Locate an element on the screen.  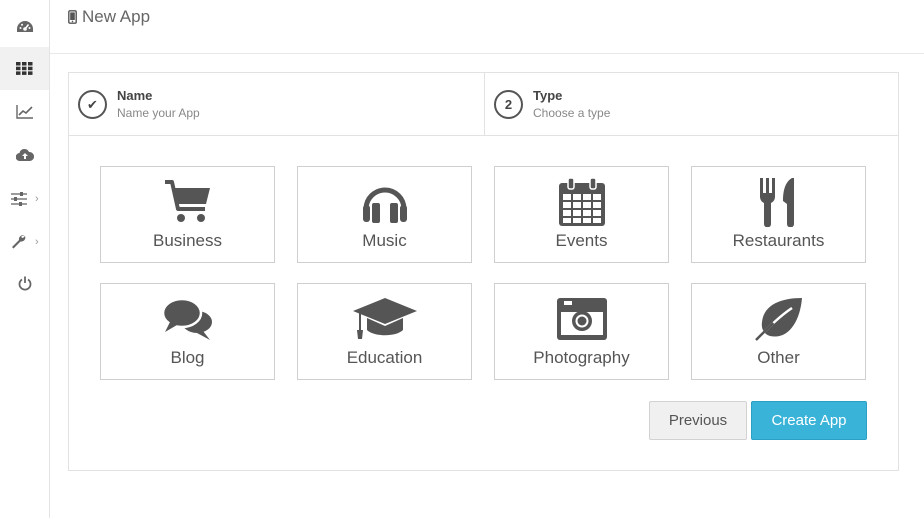
sidebar-item-analytics is located at coordinates (24, 111).